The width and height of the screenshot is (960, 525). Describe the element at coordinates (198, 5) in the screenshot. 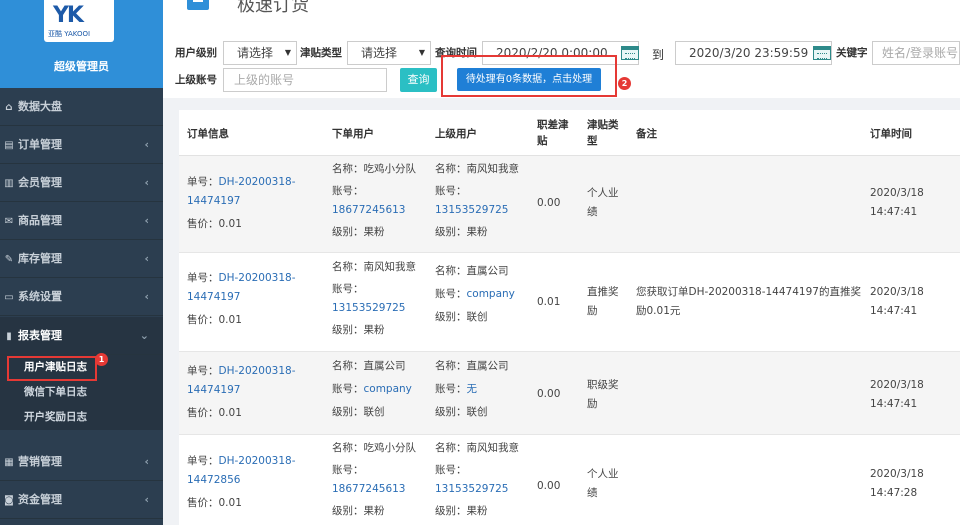

I see `menu-toggle-button` at that location.